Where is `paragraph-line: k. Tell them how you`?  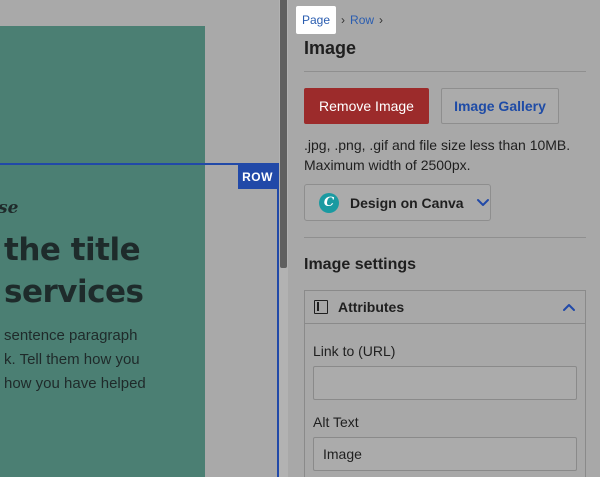 paragraph-line: k. Tell them how you is located at coordinates (72, 359).